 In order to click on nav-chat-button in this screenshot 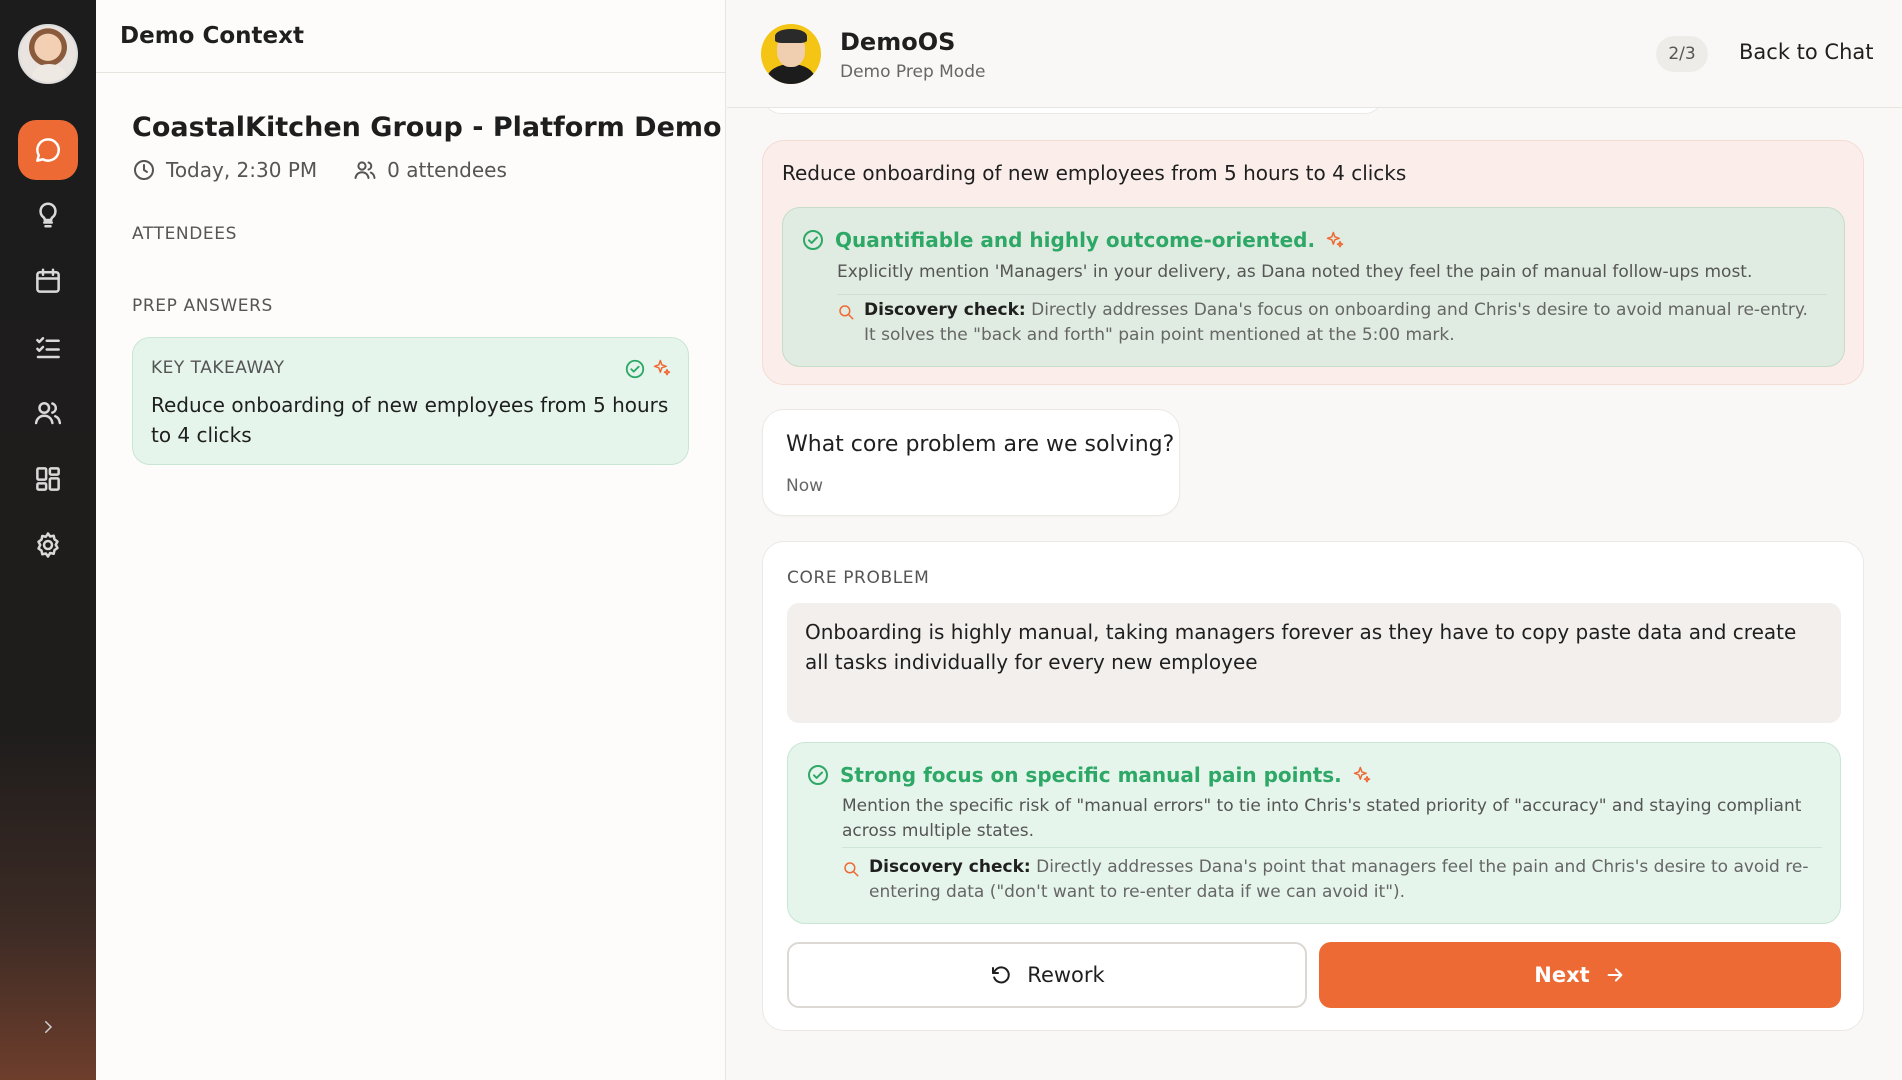, I will do `click(48, 150)`.